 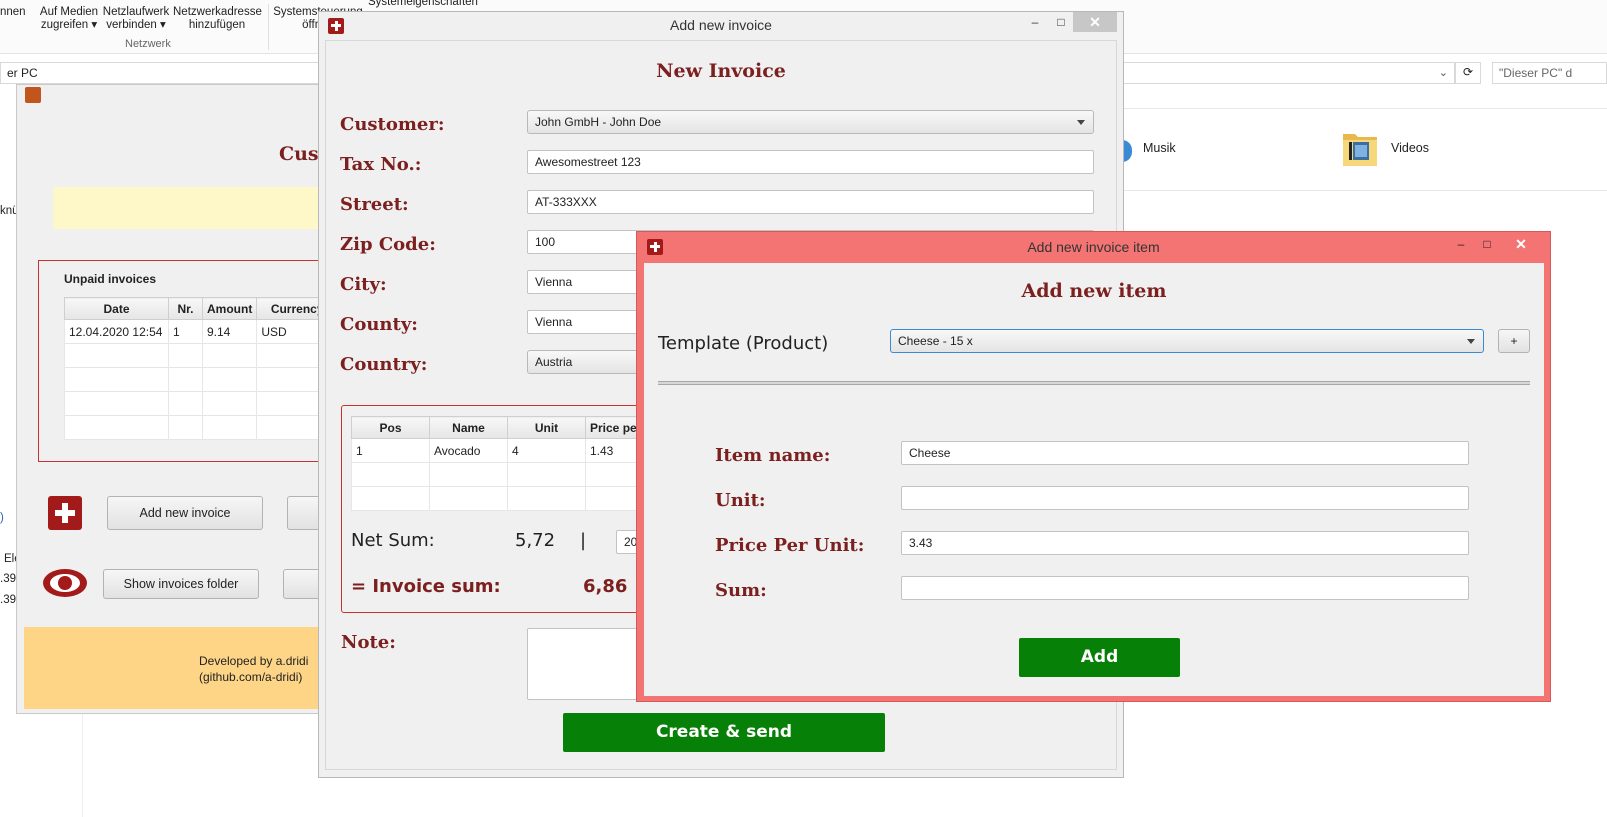 I want to click on country-label: Country:, so click(x=384, y=364).